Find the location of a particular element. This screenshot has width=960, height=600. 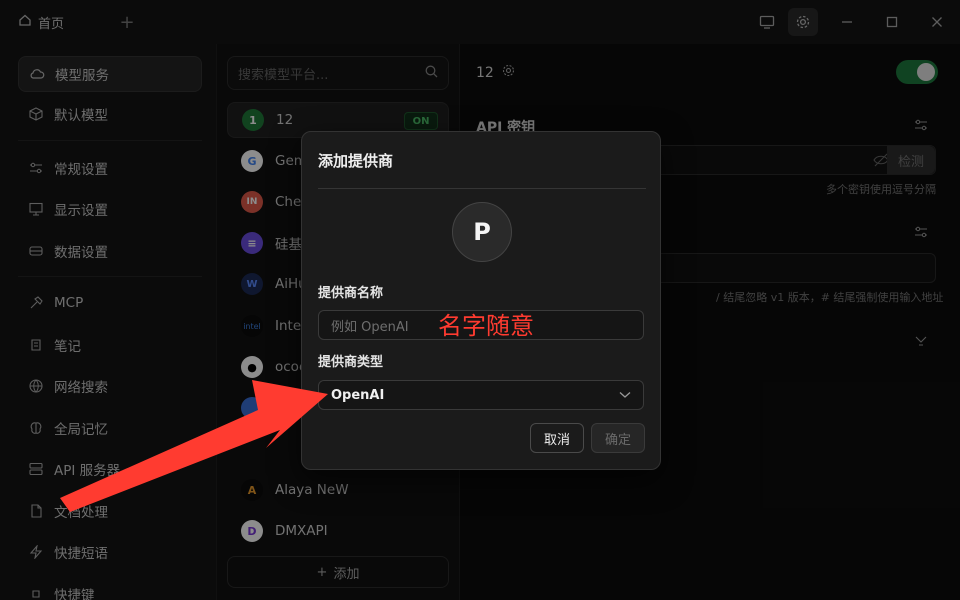

dialog-divider is located at coordinates (482, 188).